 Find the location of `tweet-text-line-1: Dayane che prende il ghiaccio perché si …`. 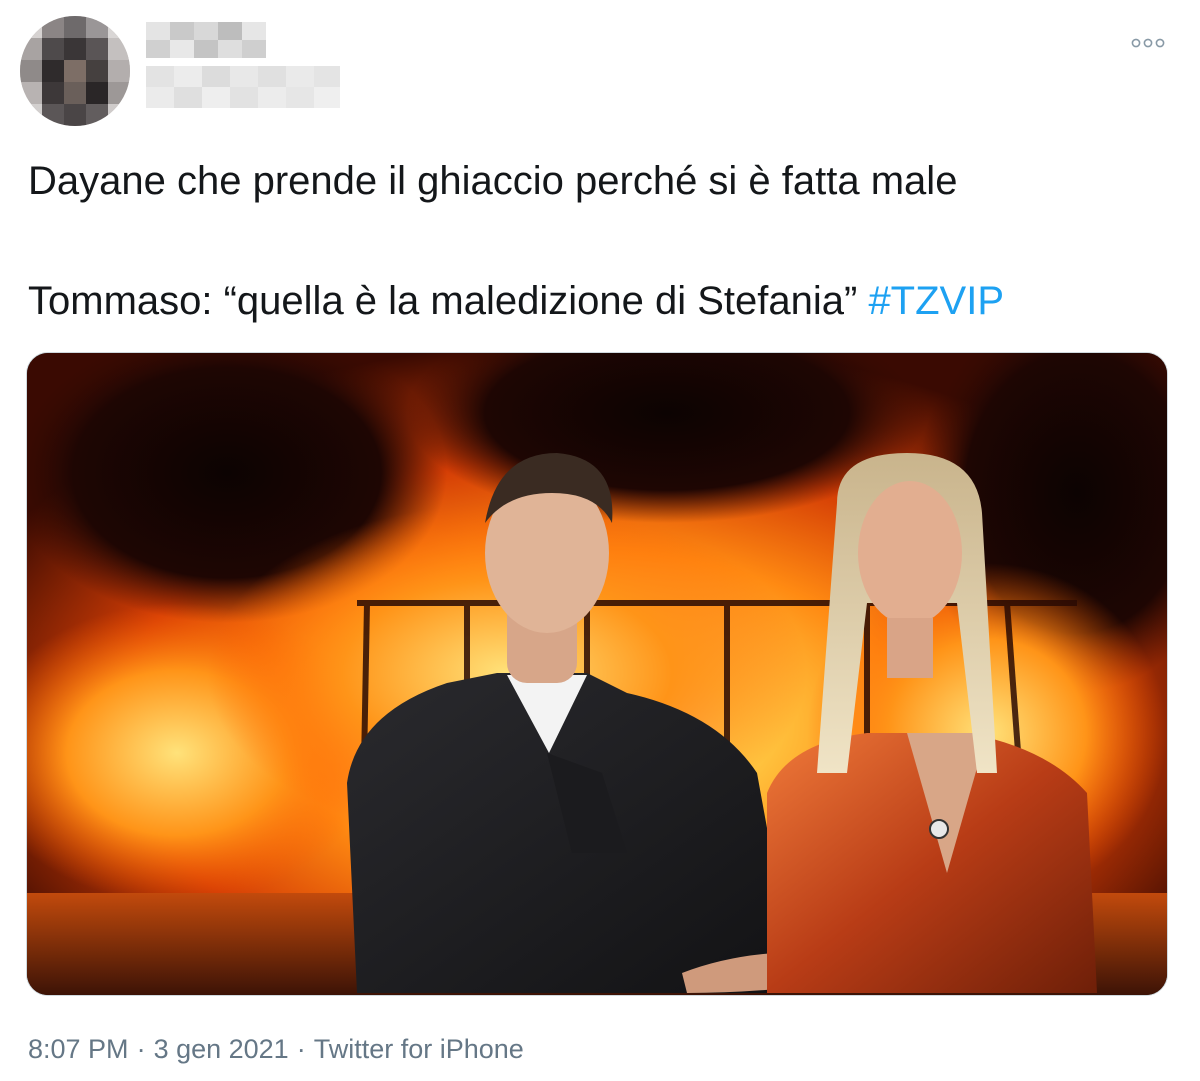

tweet-text-line-1: Dayane che prende il ghiaccio perché si … is located at coordinates (493, 181).